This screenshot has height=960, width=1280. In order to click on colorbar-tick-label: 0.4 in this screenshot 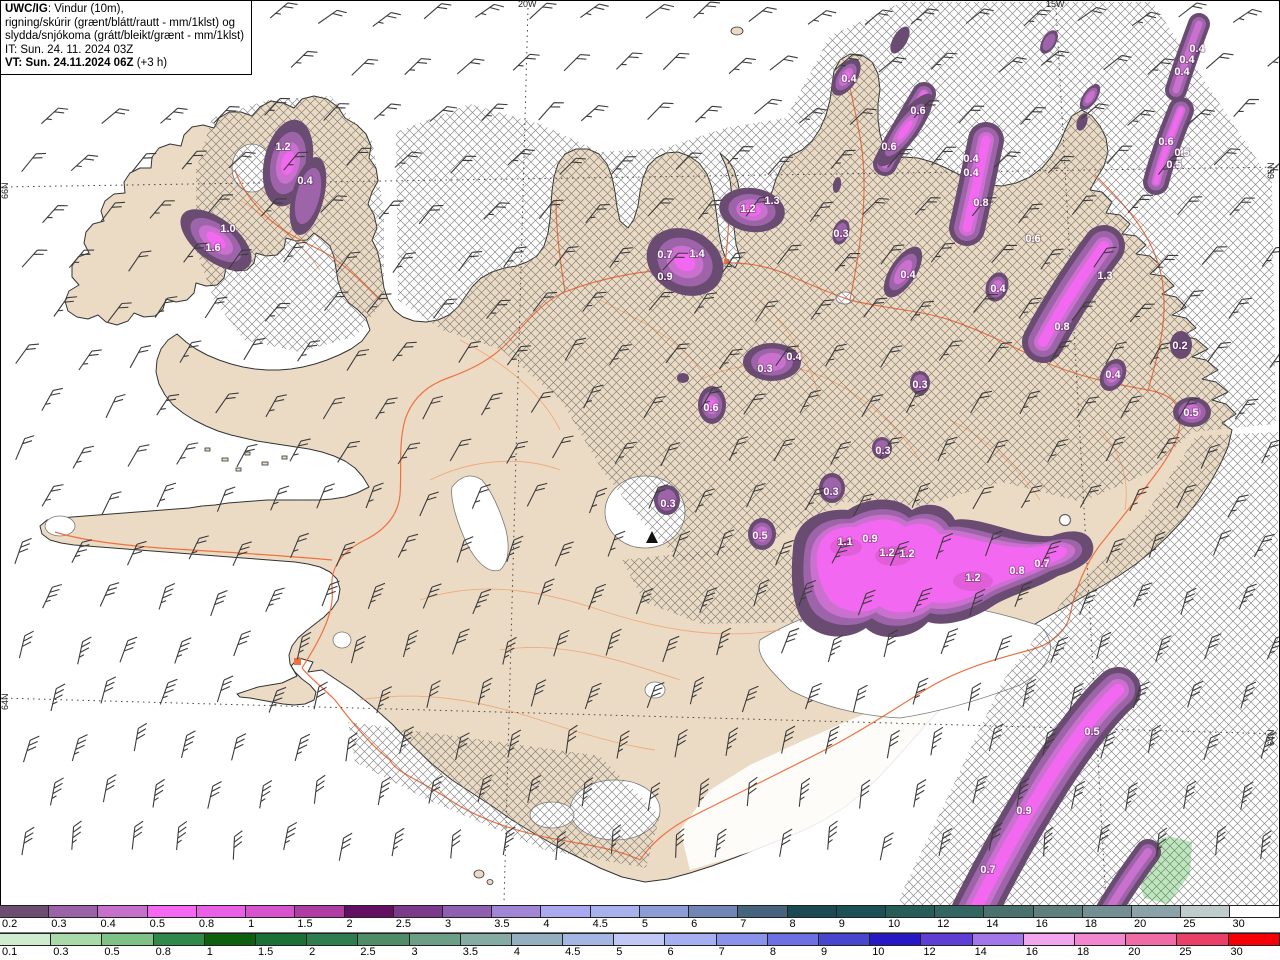, I will do `click(108, 924)`.